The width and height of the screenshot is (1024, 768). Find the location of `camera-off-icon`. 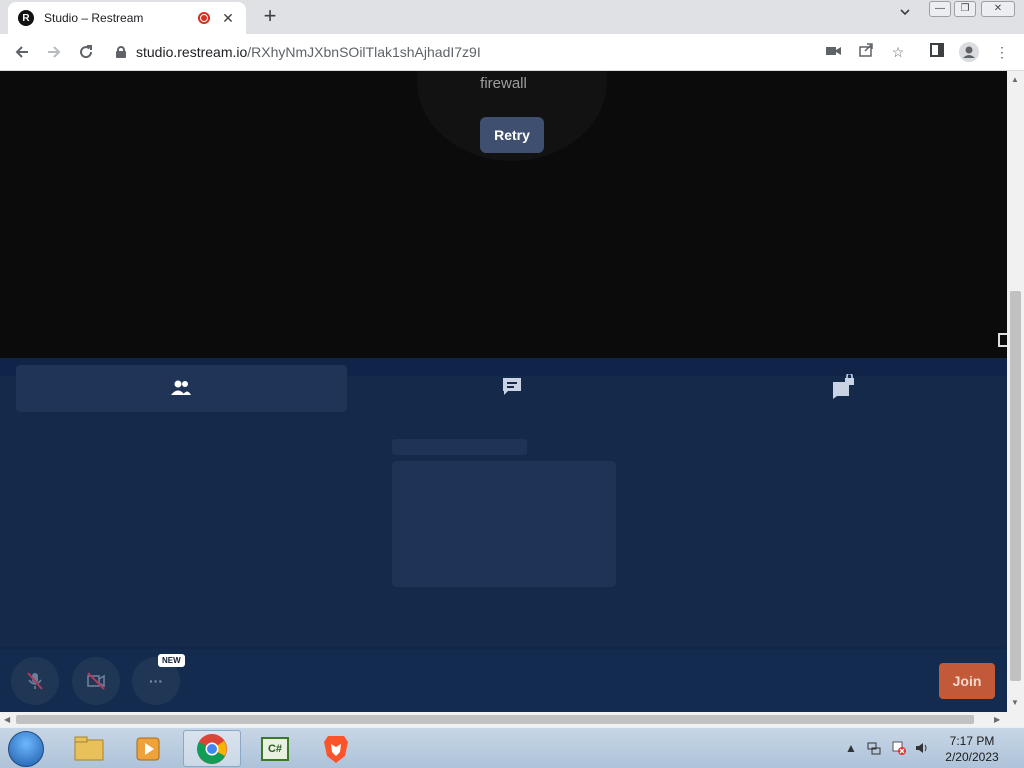

camera-off-icon is located at coordinates (96, 681).